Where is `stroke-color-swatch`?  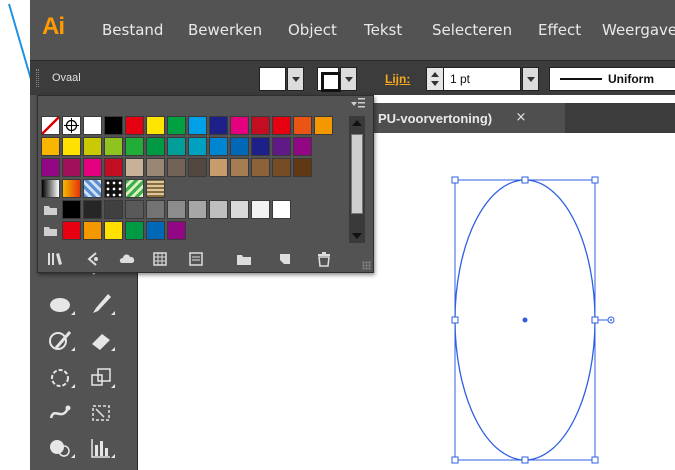
stroke-color-swatch is located at coordinates (329, 79).